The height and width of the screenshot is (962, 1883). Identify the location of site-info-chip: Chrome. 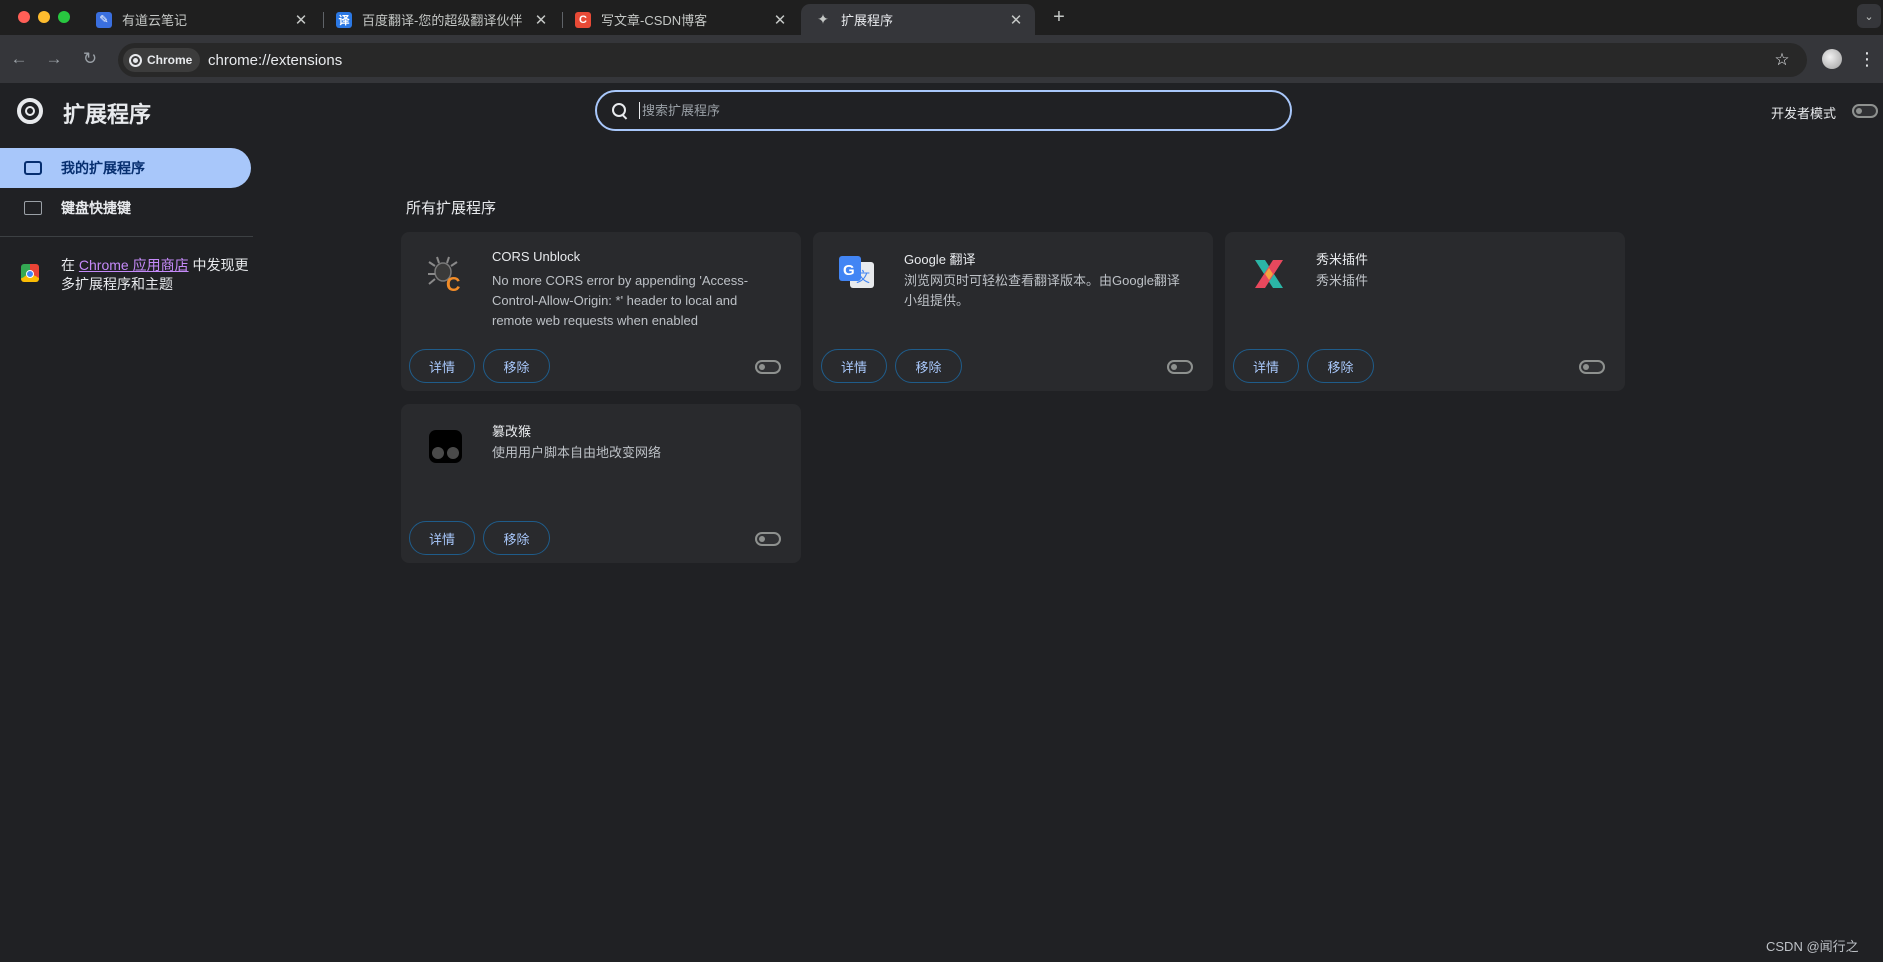
(162, 60).